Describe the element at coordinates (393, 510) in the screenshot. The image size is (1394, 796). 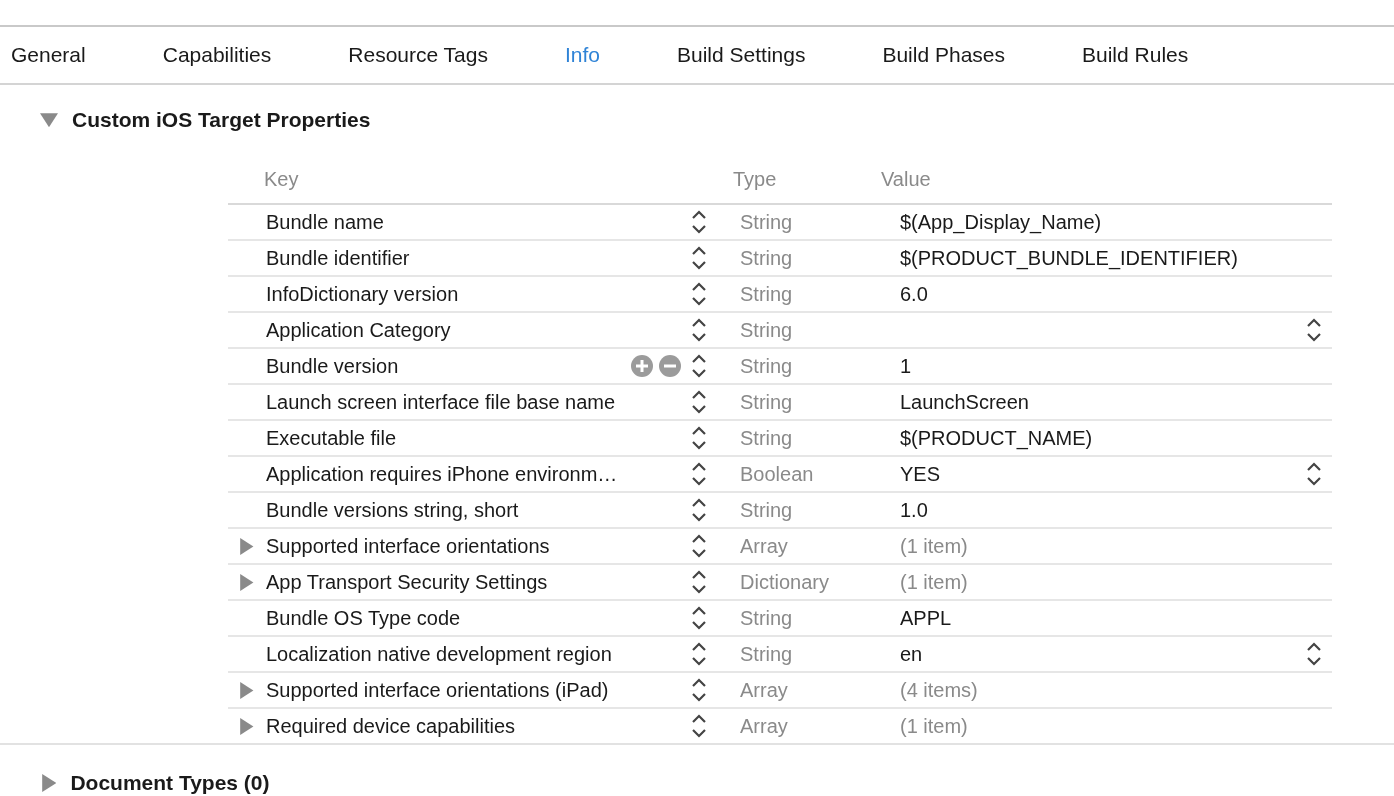
I see `key-cell-text: Bundle versions string, short` at that location.